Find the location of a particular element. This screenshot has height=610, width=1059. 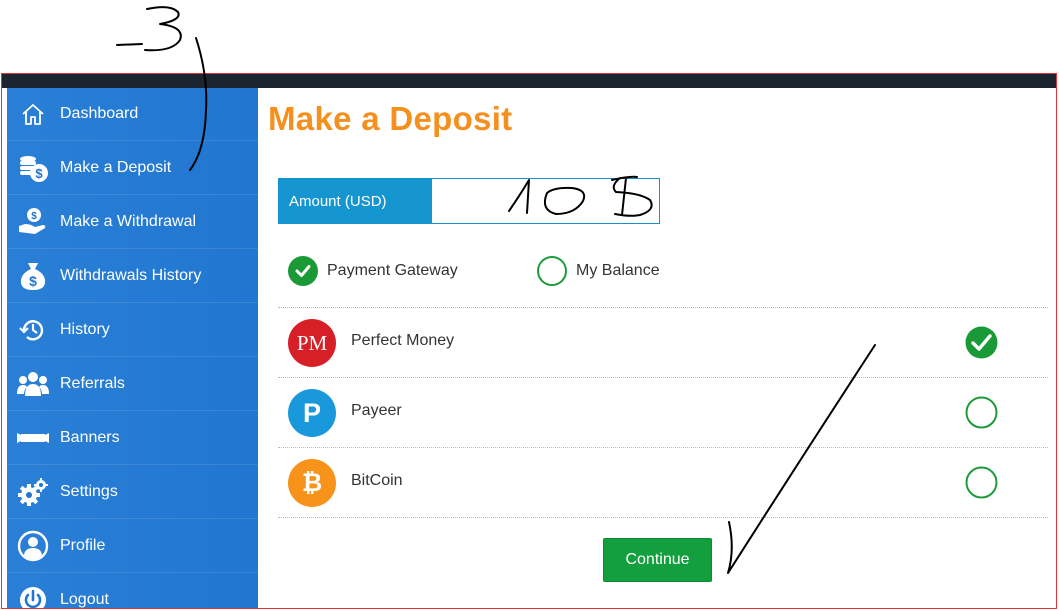

sidebar-item-label: Profile is located at coordinates (83, 545).